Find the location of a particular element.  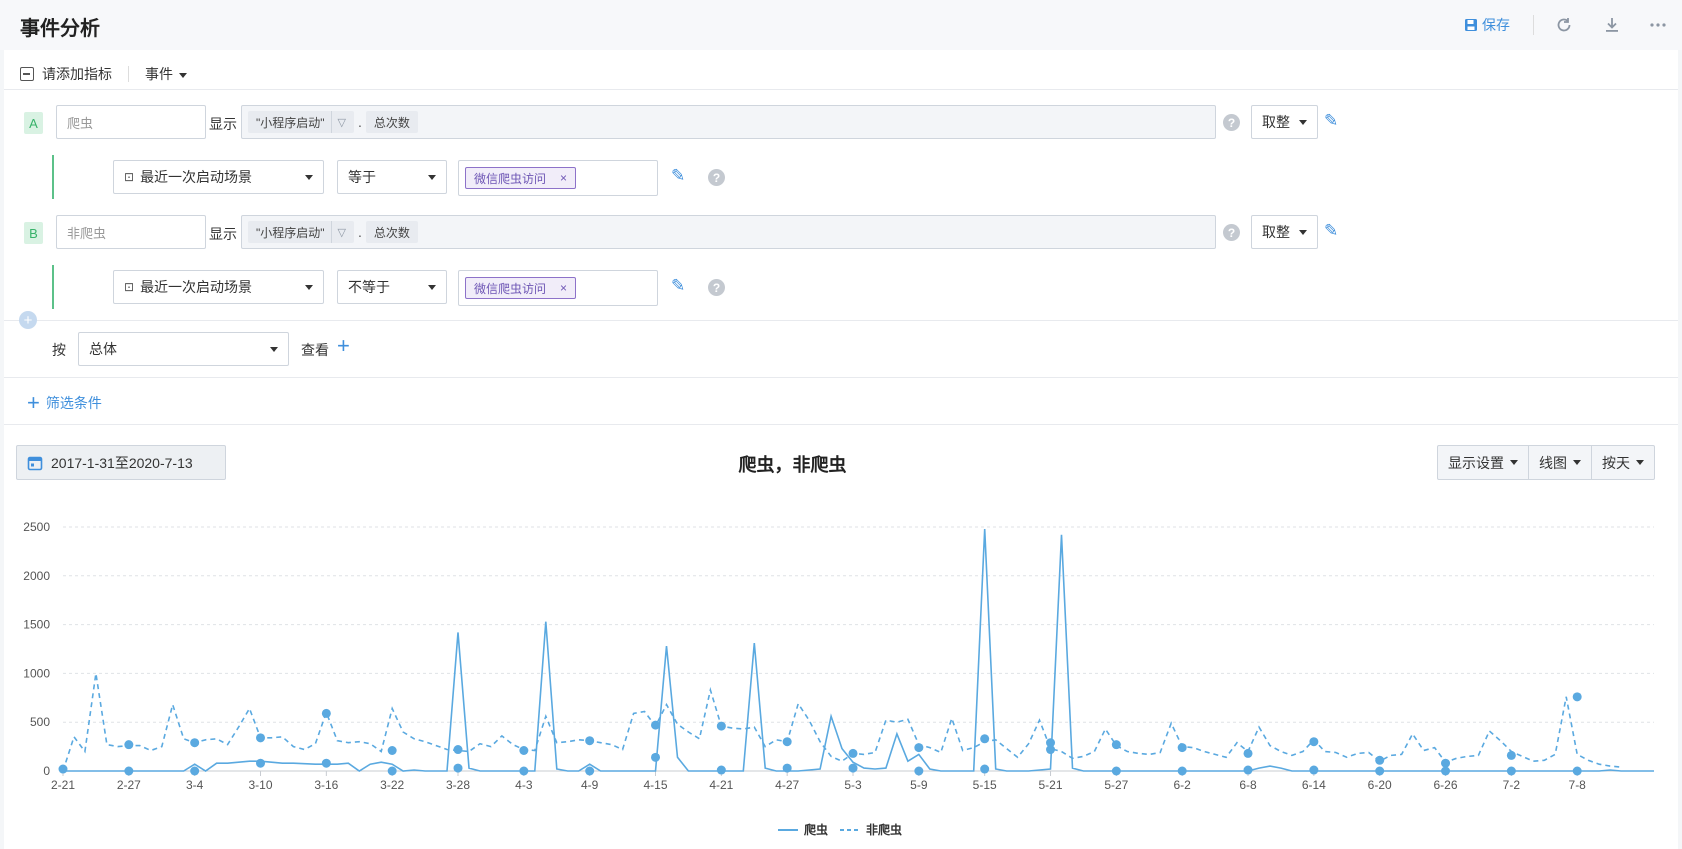

add-group-plus-icon: + is located at coordinates (343, 346).